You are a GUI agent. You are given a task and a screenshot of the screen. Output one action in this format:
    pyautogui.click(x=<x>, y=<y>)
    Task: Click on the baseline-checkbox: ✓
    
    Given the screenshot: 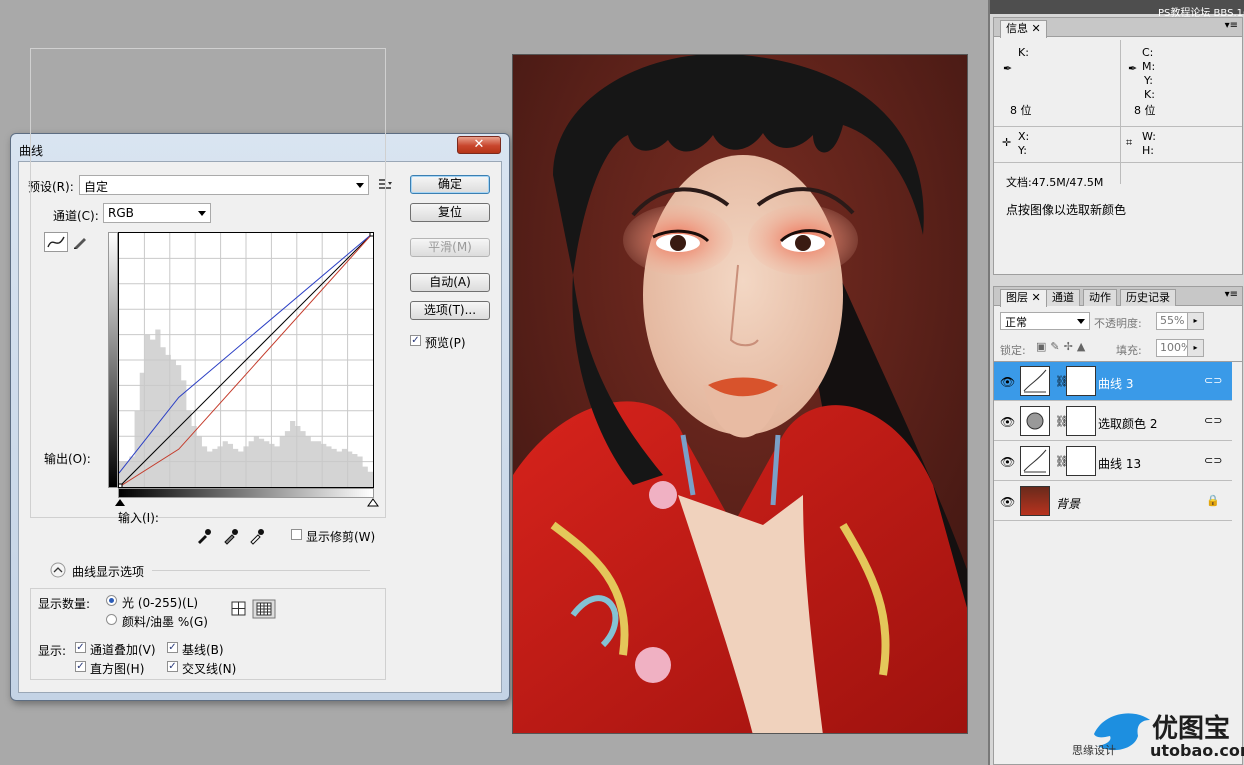 What is the action you would take?
    pyautogui.click(x=172, y=647)
    